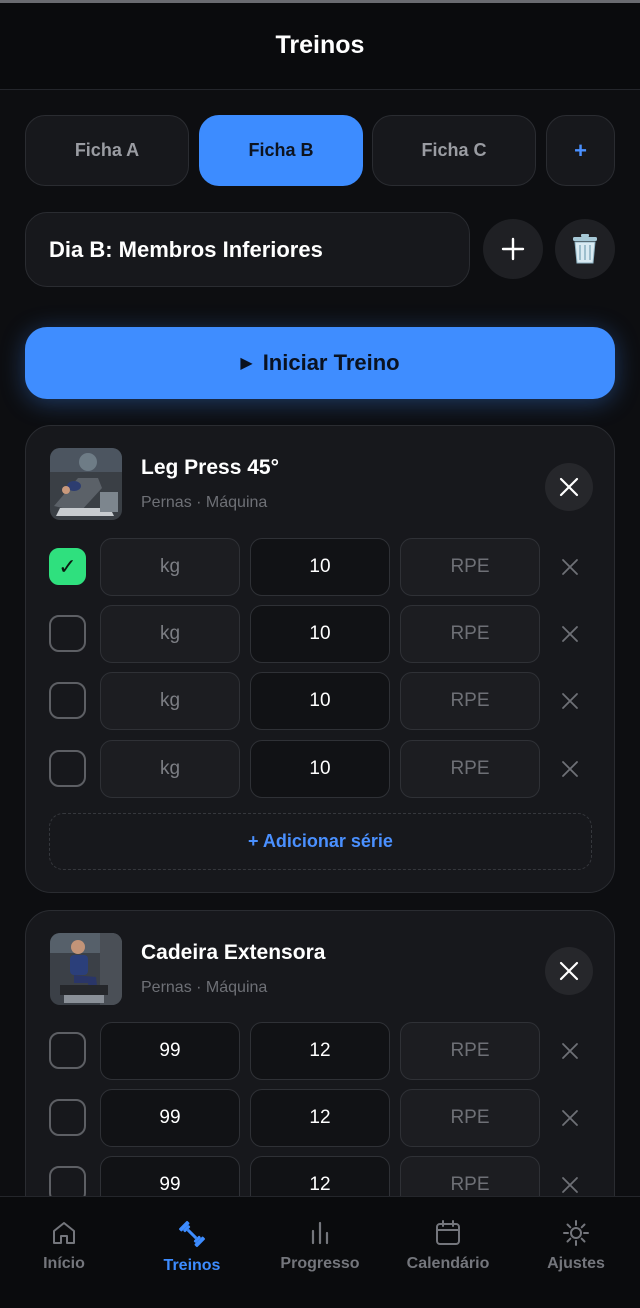  What do you see at coordinates (320, 1247) in the screenshot?
I see `nav-item-progresso: Progresso` at bounding box center [320, 1247].